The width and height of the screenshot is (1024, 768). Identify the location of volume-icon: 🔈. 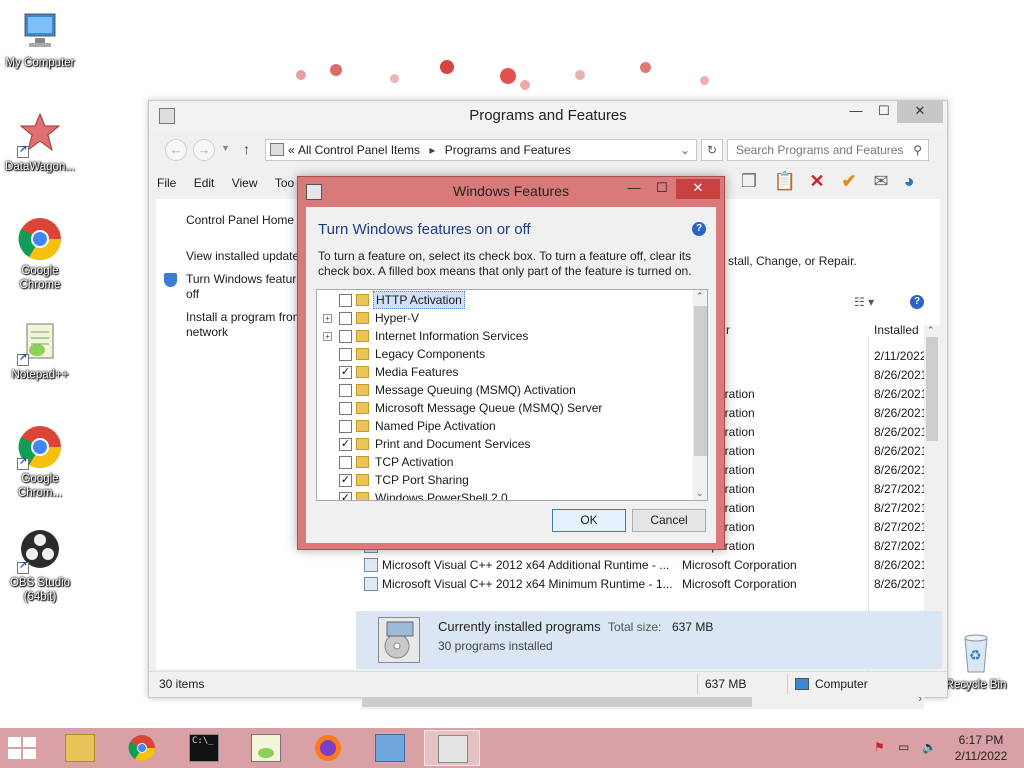
(929, 747).